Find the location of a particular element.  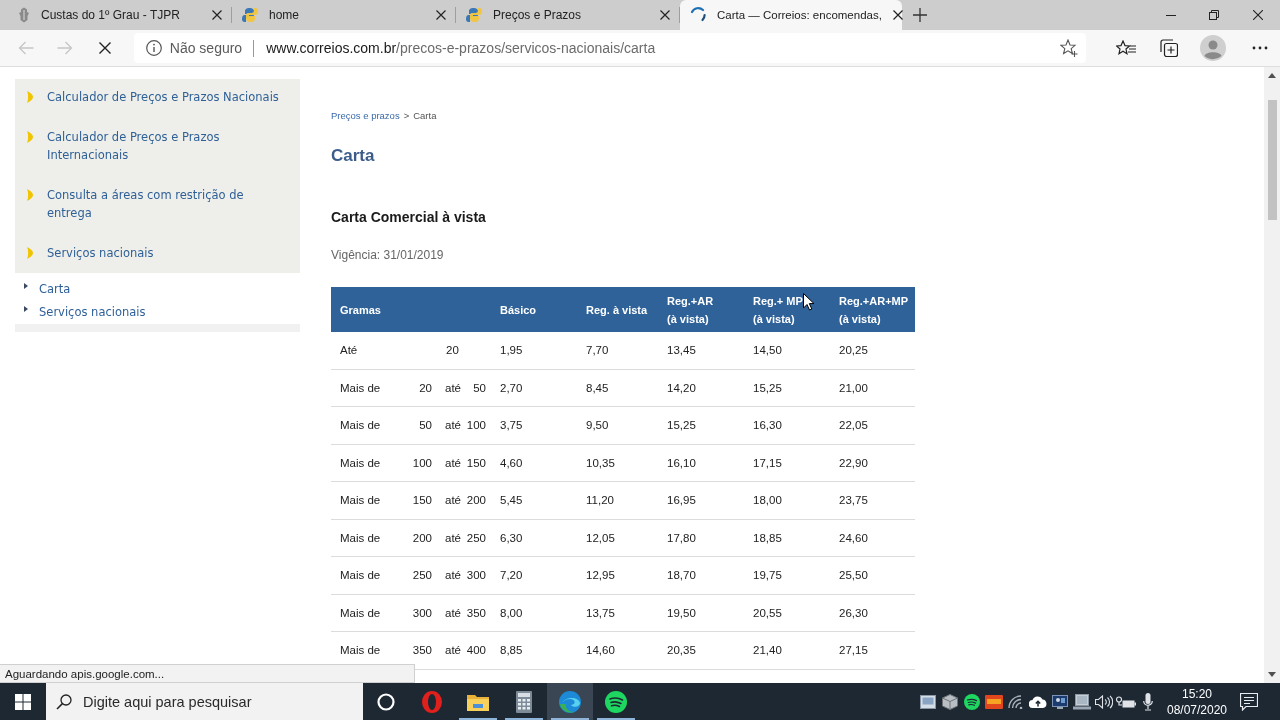

scrollbar is located at coordinates (1272, 375).